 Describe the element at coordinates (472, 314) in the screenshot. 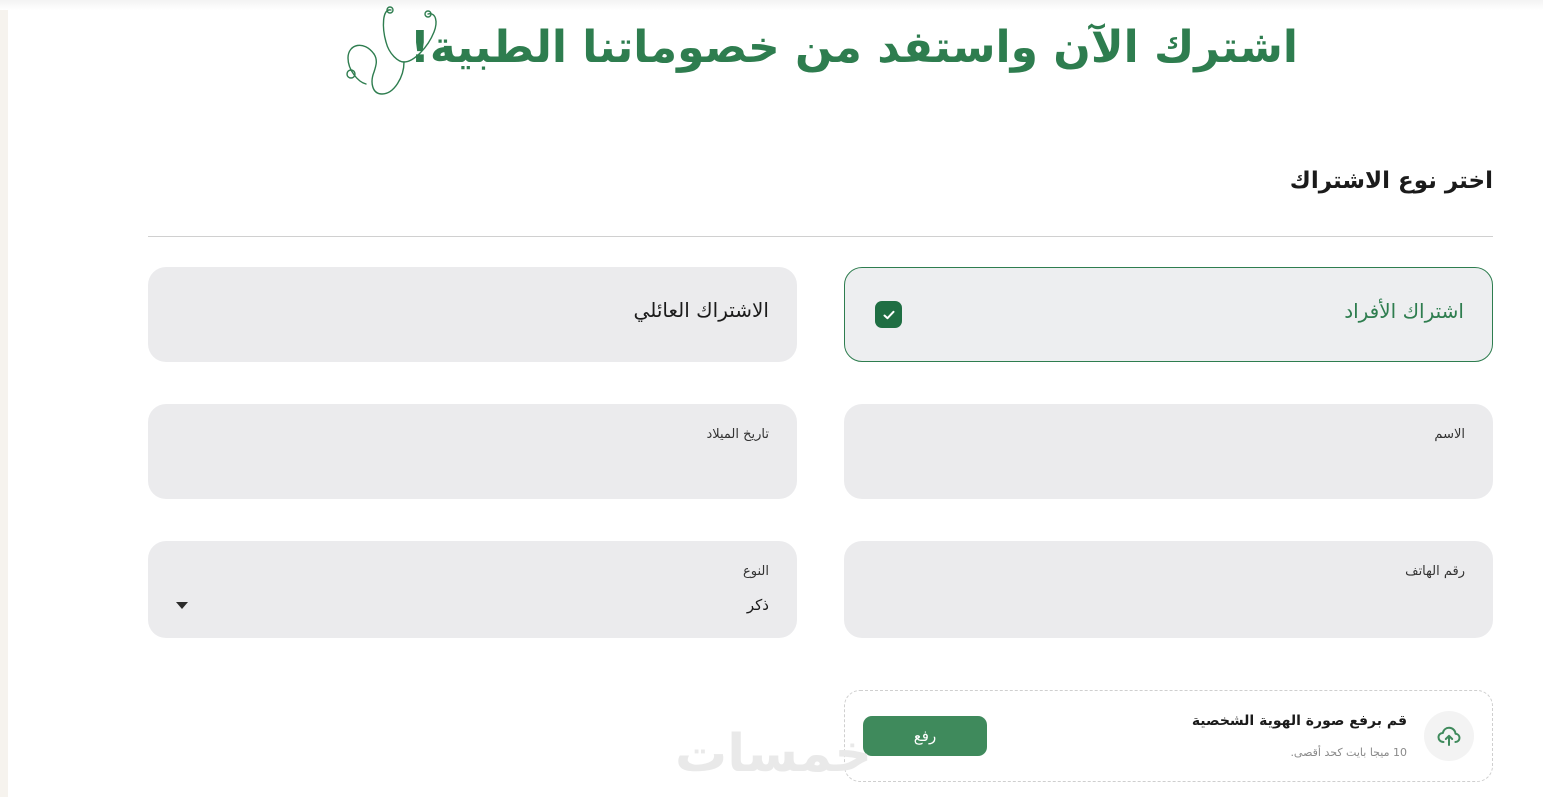

I see `subscription-option-family: الاشتراك العائلي` at that location.